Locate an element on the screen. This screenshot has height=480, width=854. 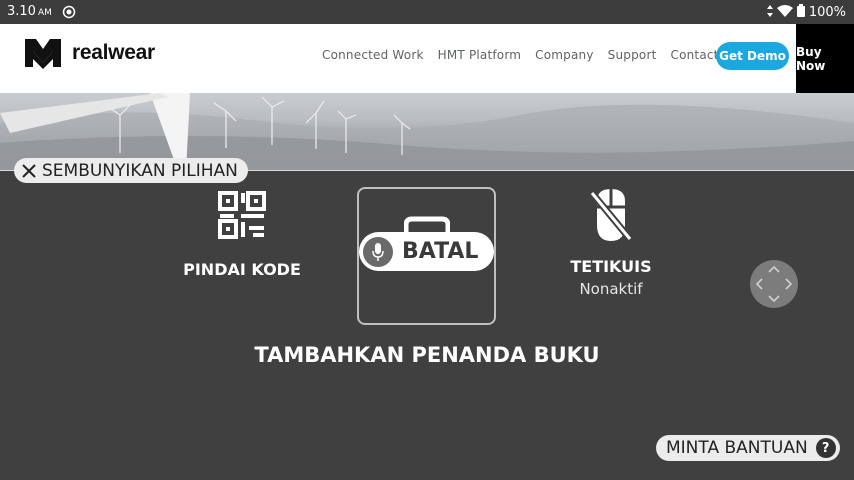
realwear-logo-icon is located at coordinates (43, 54).